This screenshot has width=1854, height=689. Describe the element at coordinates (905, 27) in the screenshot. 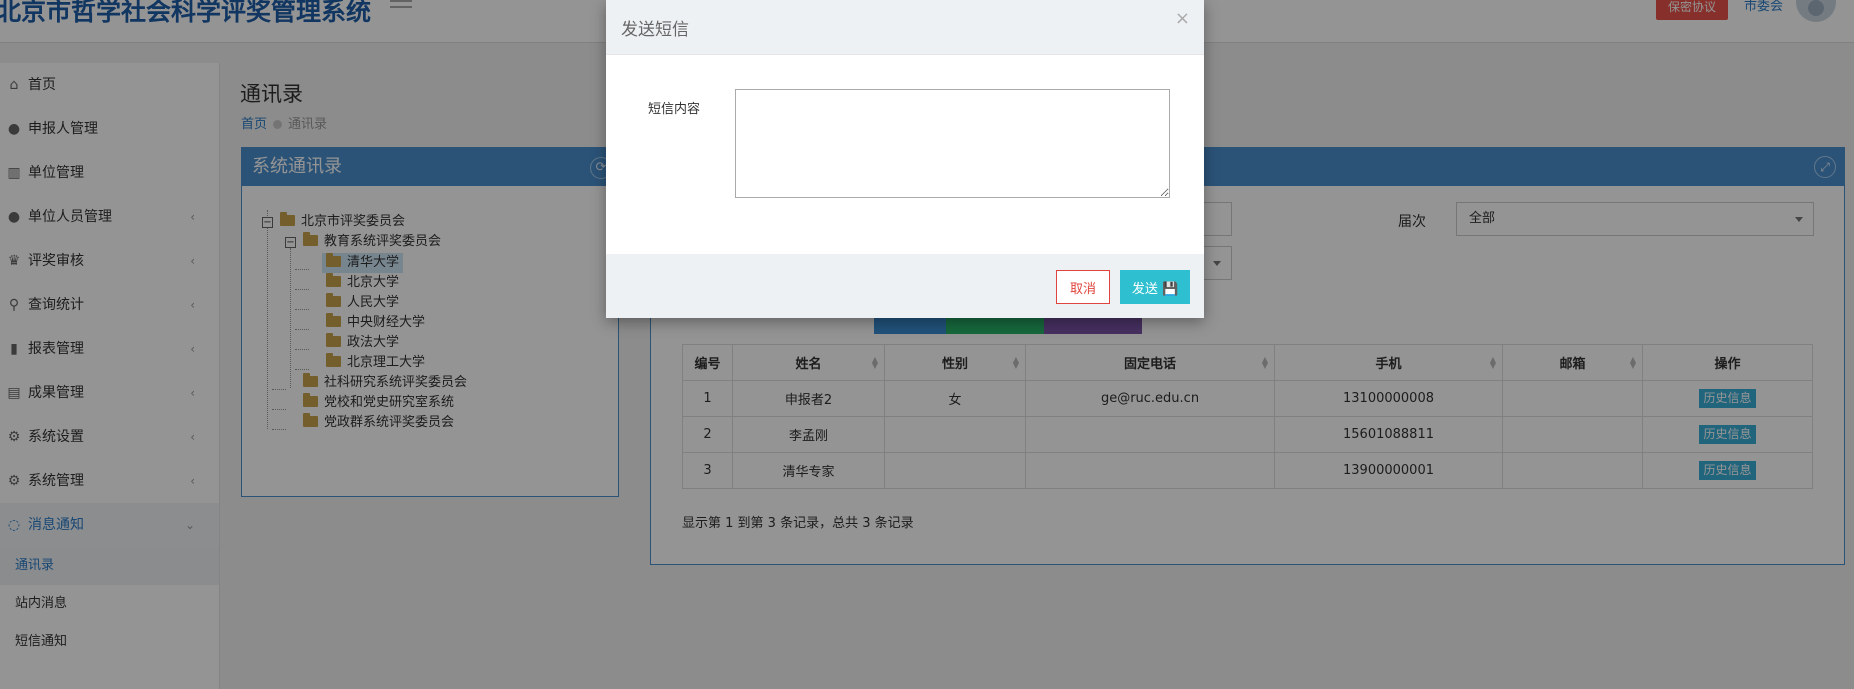

I see `modal-header: 发送短信 ×` at that location.